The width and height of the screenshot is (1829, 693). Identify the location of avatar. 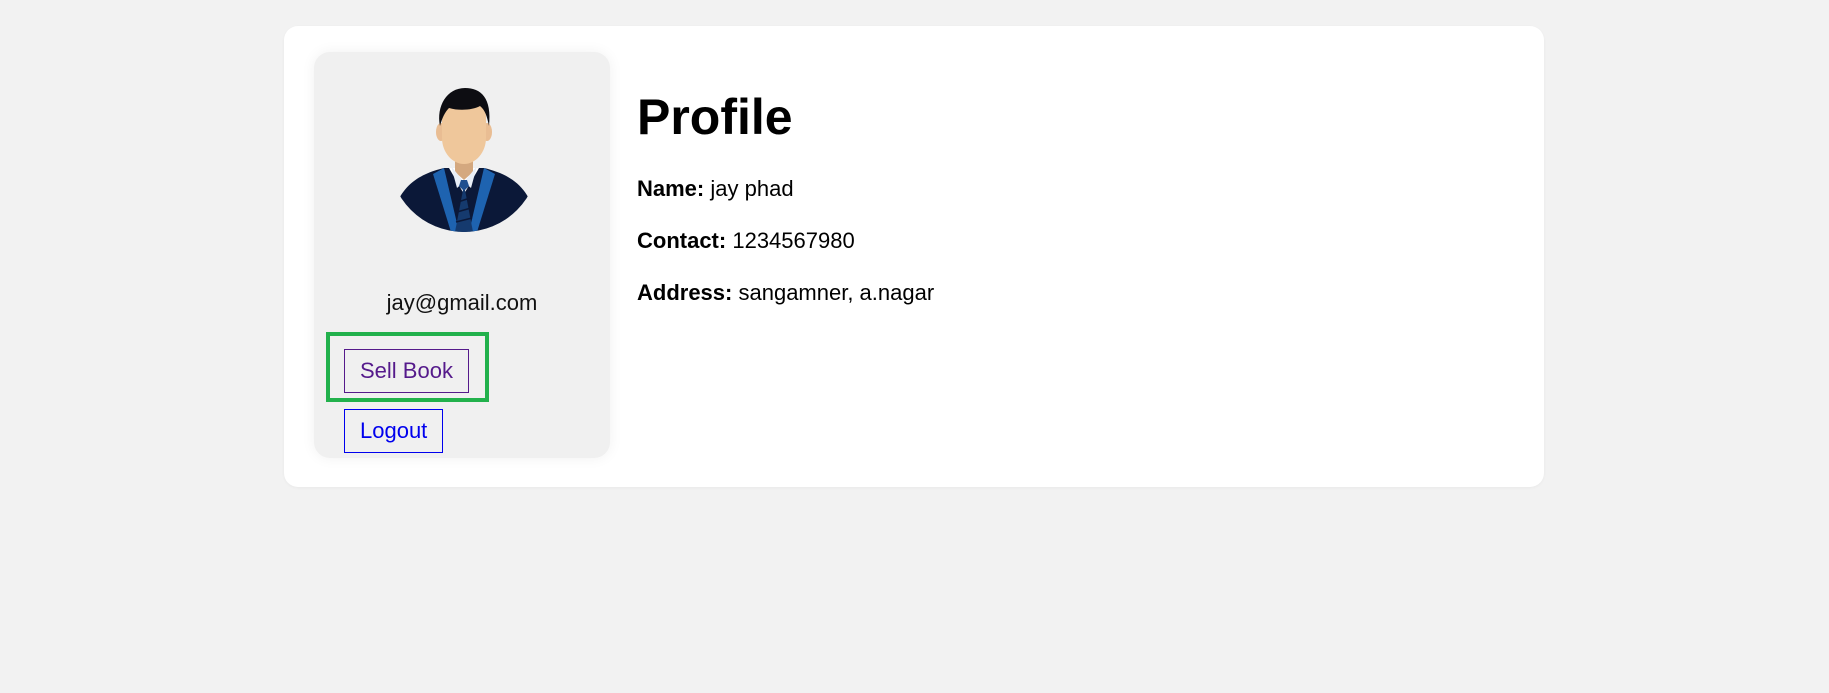
(464, 157).